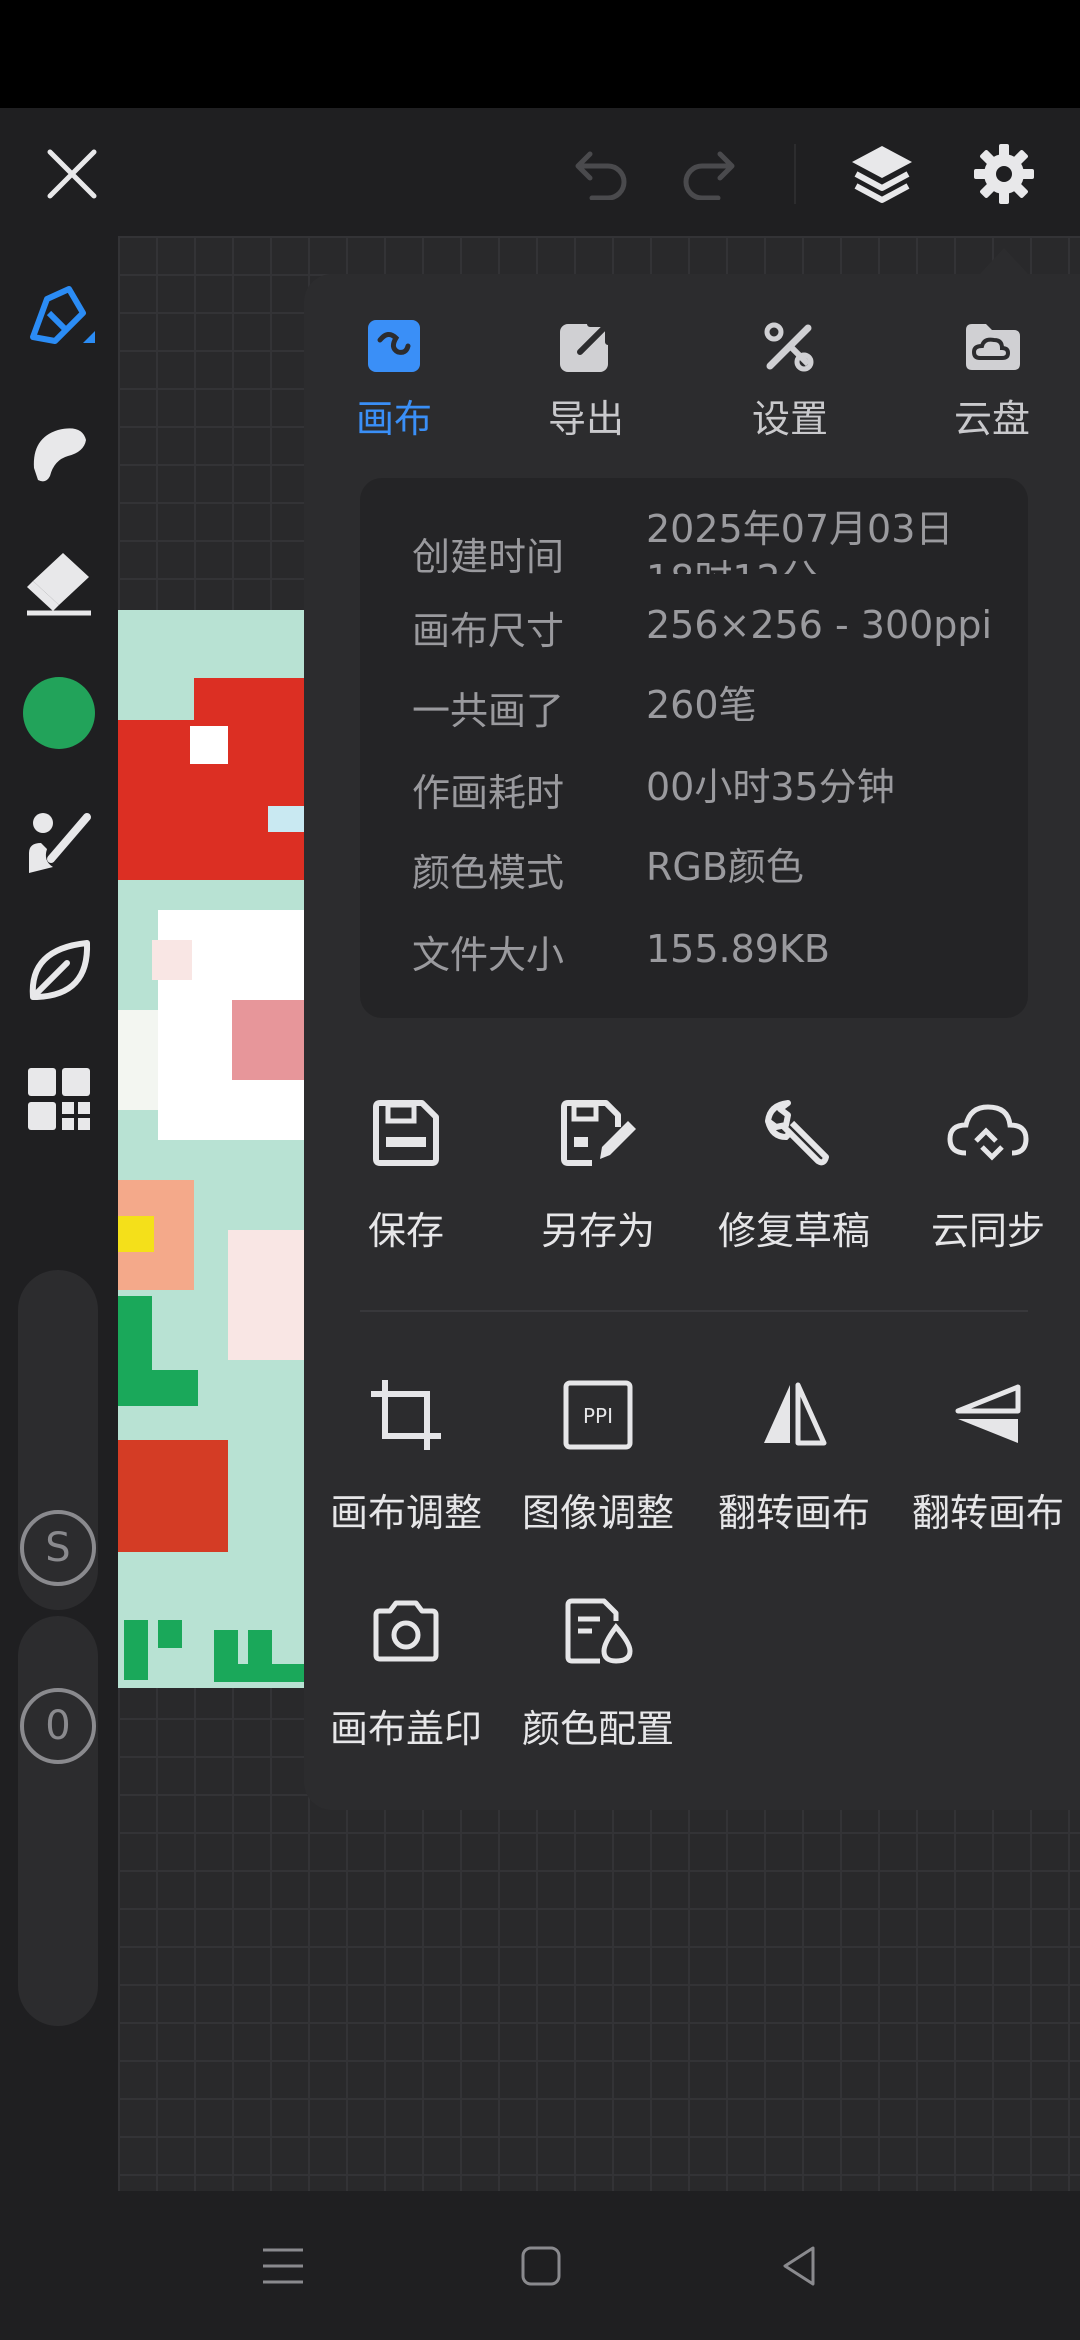 The height and width of the screenshot is (2340, 1080). I want to click on flip-horizontal-button: 翻转画布, so click(794, 1462).